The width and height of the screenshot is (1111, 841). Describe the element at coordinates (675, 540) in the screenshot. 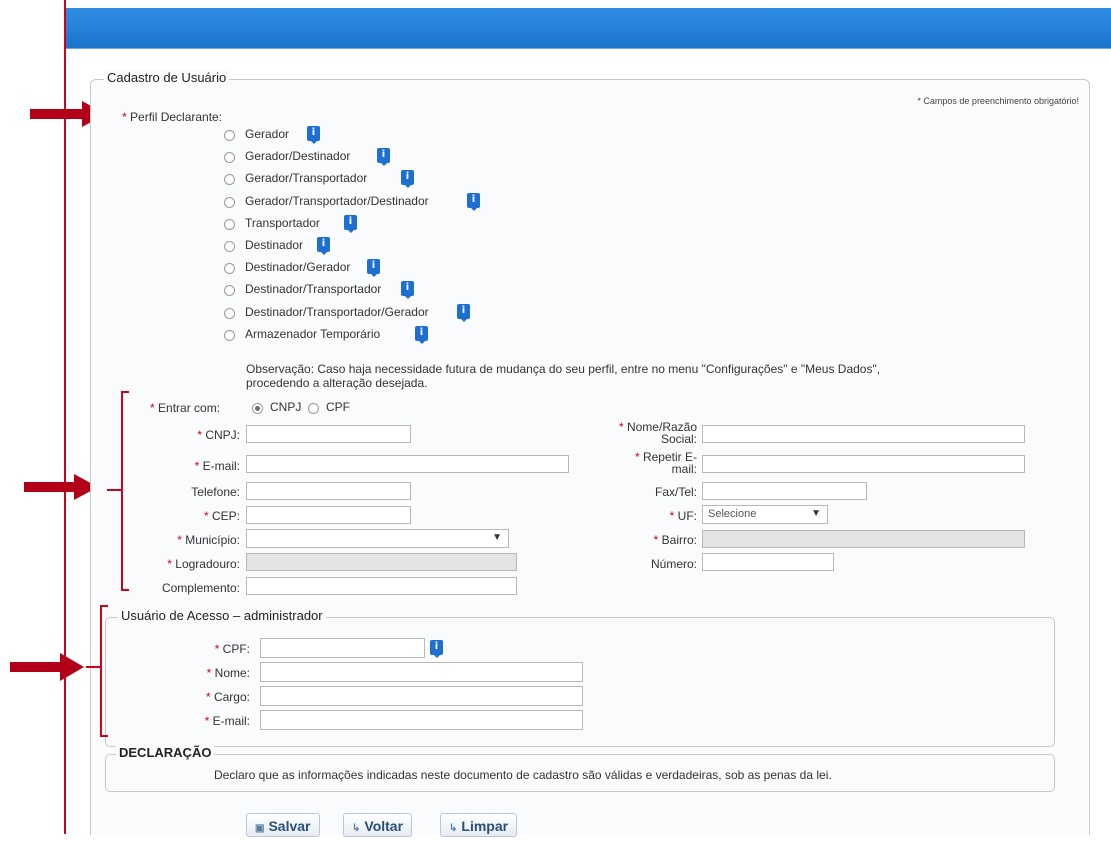

I see `bairro-label: * Bairro:` at that location.